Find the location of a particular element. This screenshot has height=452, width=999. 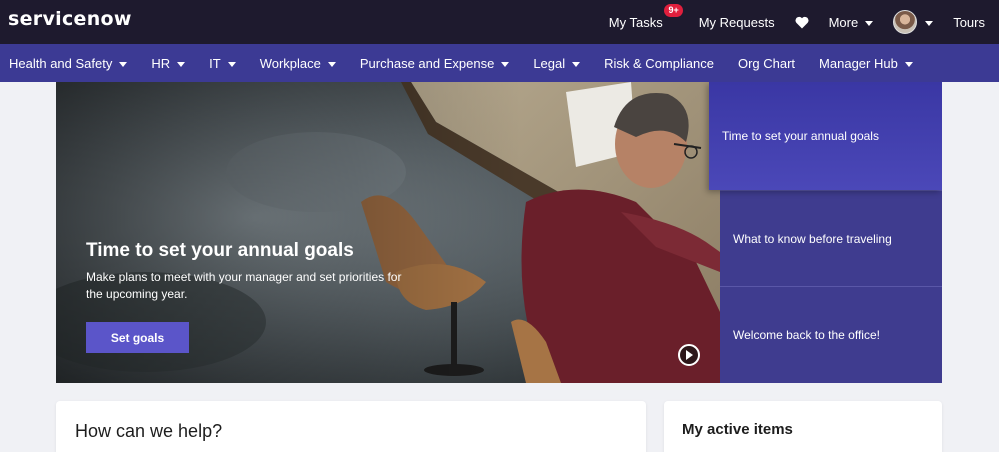

nav-item-manager-hub: Manager Hub is located at coordinates (866, 63).